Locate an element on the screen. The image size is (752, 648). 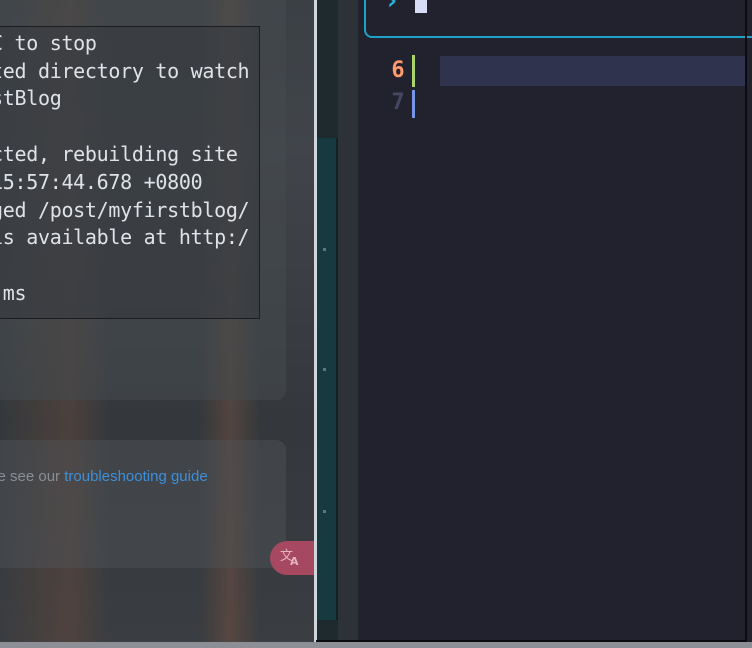
git-modified-marker is located at coordinates (413, 104).